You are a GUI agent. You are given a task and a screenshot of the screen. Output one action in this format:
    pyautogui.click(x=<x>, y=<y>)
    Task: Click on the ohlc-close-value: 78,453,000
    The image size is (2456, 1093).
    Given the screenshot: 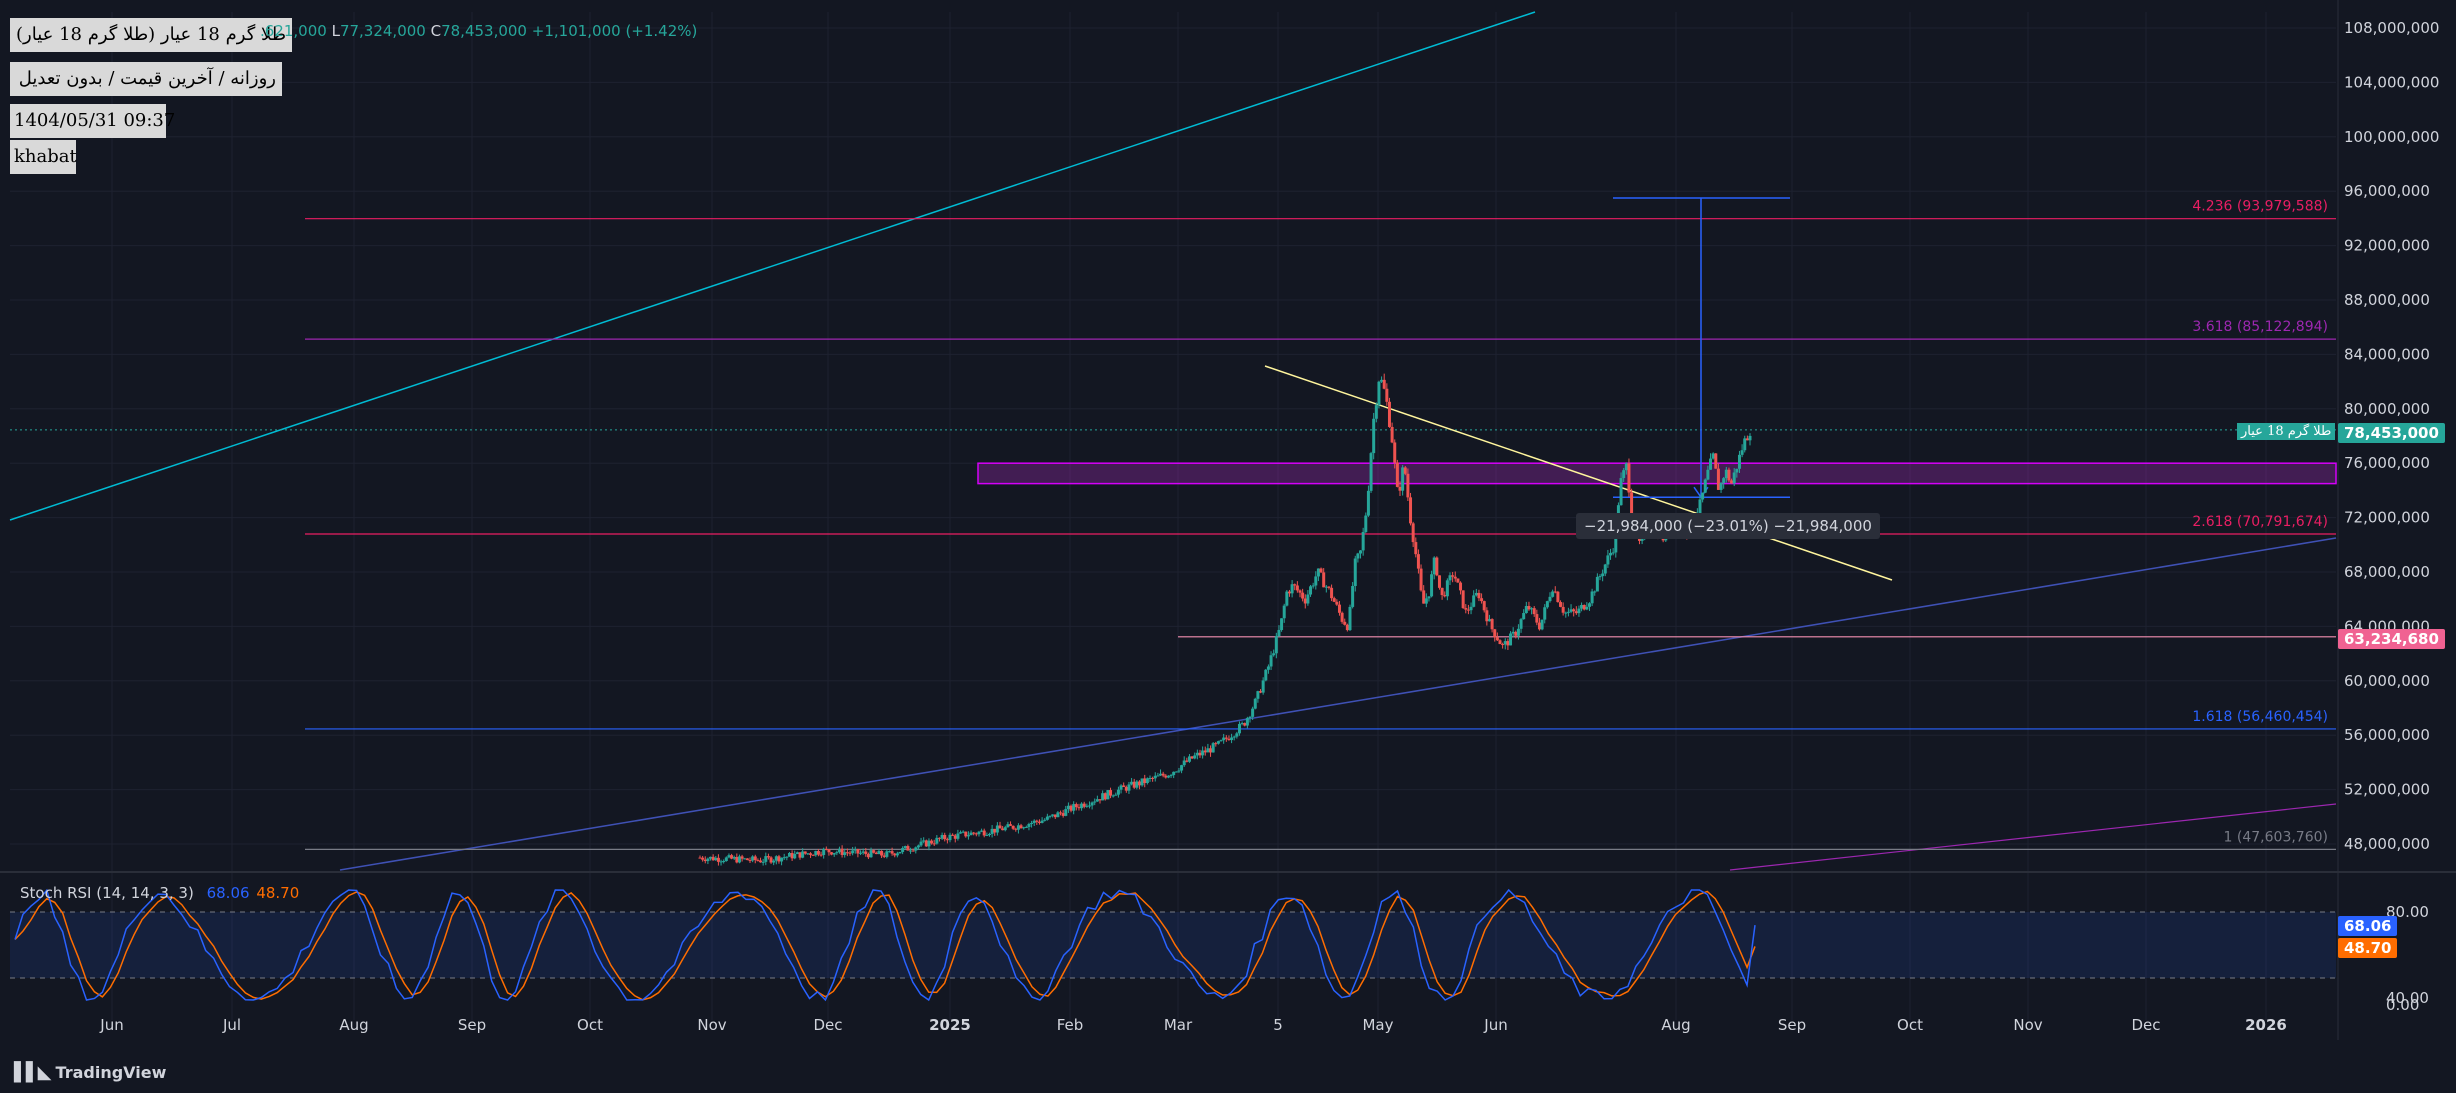 What is the action you would take?
    pyautogui.click(x=484, y=31)
    